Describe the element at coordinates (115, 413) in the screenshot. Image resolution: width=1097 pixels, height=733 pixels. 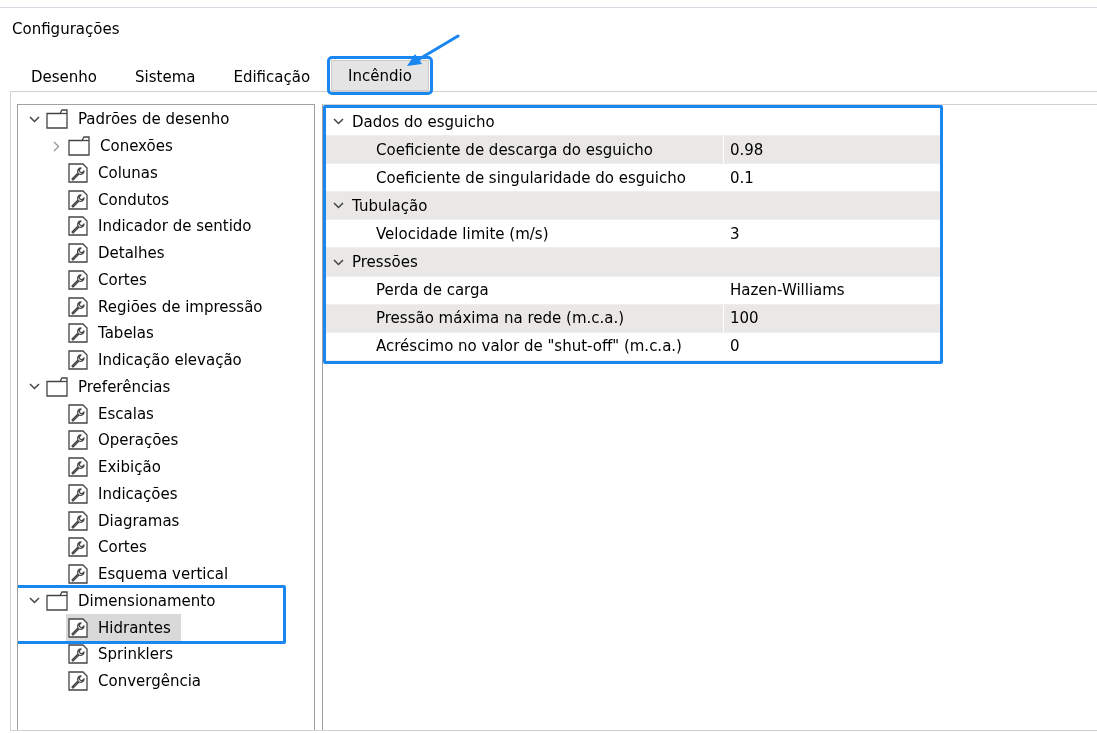
I see `tree-item: Escalas` at that location.